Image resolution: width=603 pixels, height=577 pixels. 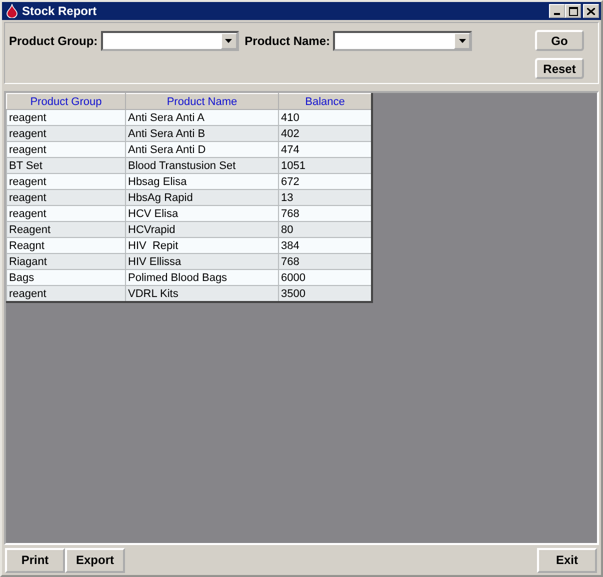 What do you see at coordinates (59, 11) in the screenshot?
I see `window-title: Stock Report` at bounding box center [59, 11].